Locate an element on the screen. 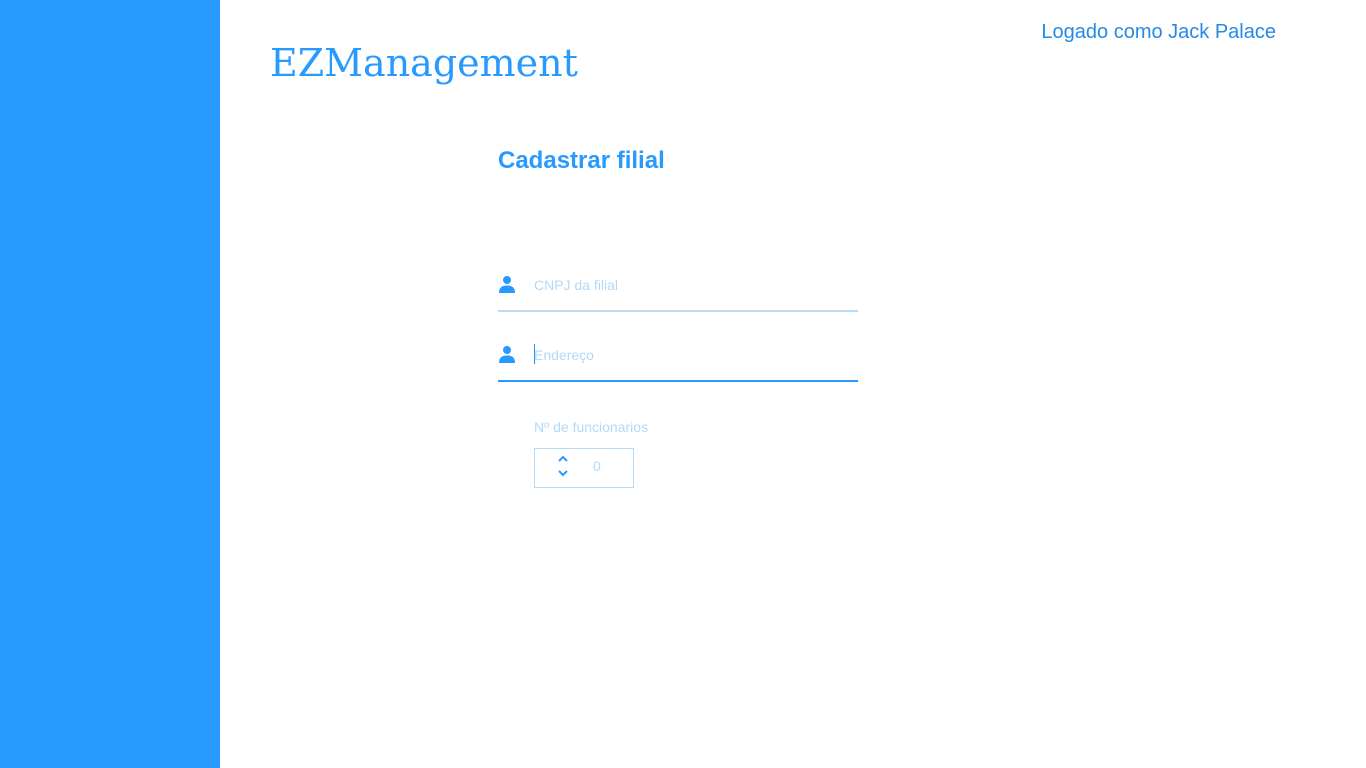 The image size is (1366, 768). cnpj-field is located at coordinates (678, 291).